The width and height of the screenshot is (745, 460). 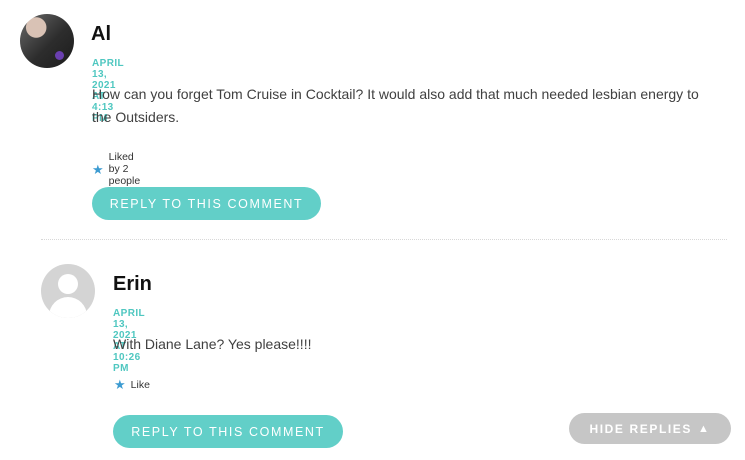 What do you see at coordinates (140, 384) in the screenshot?
I see `like-text: Like` at bounding box center [140, 384].